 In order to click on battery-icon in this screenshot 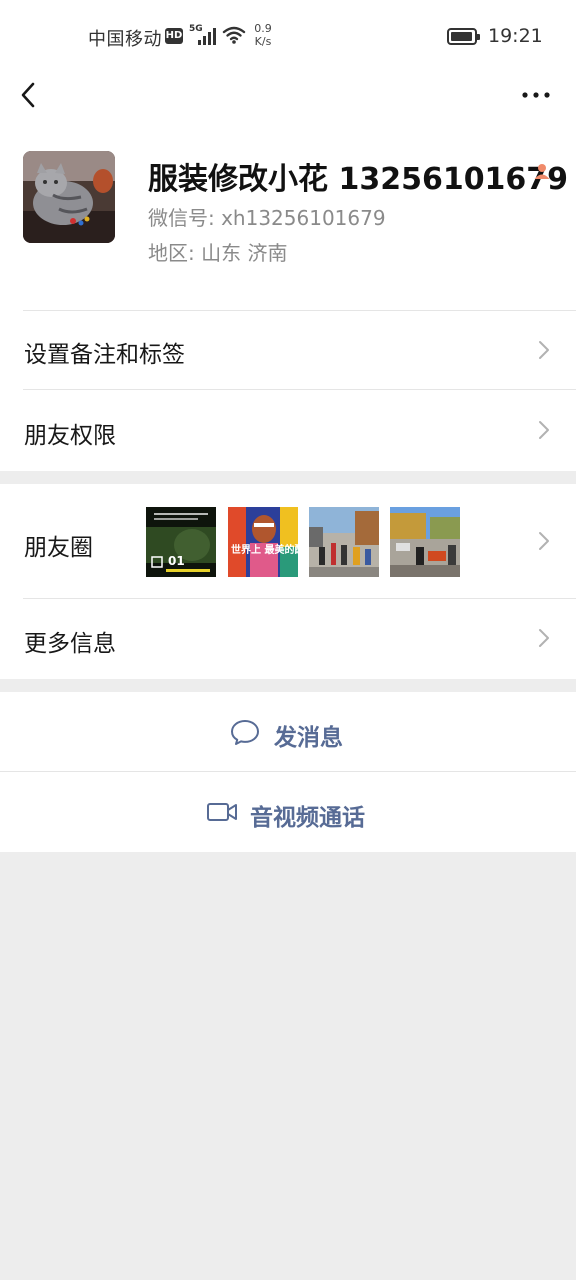, I will do `click(463, 36)`.